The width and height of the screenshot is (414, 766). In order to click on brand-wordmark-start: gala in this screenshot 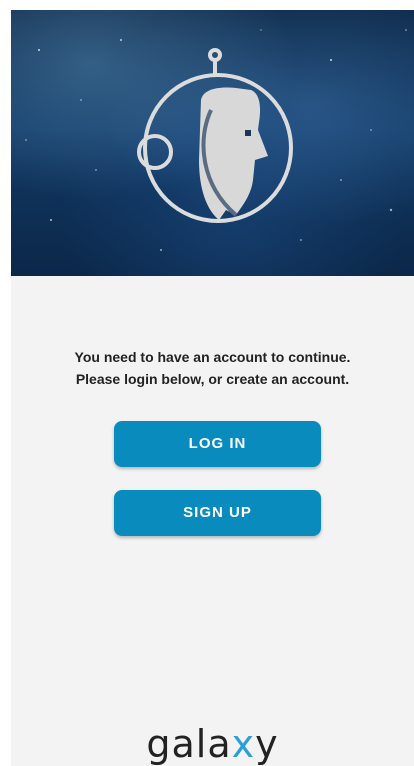, I will do `click(189, 744)`.